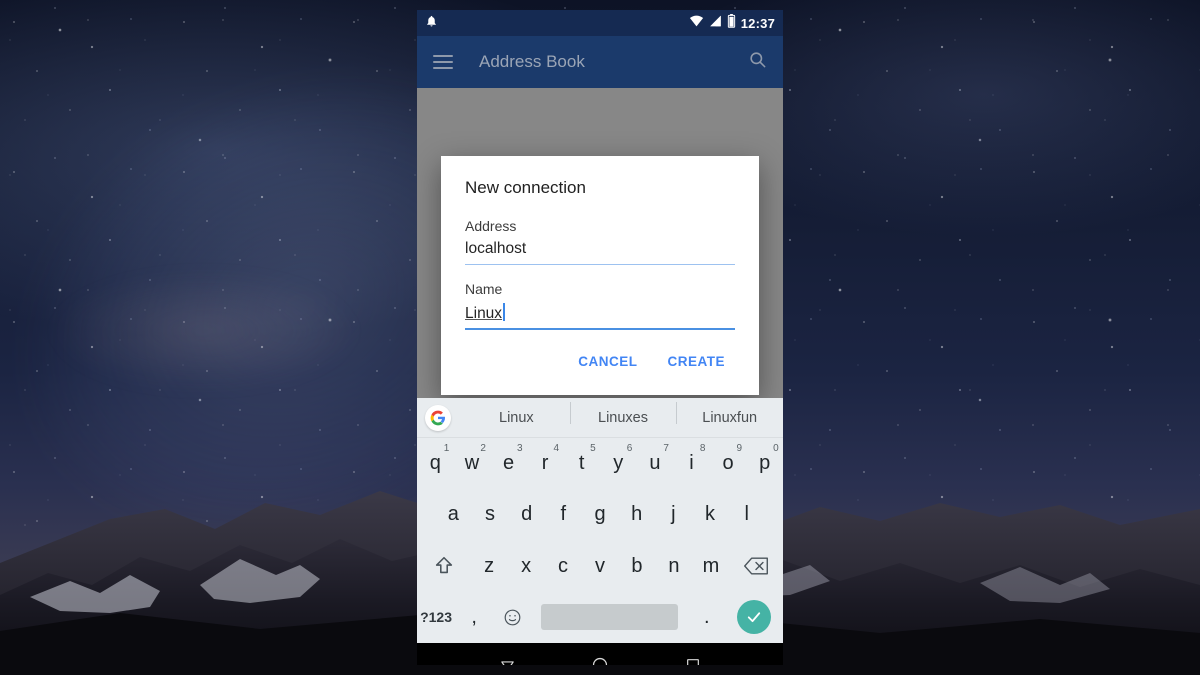 Image resolution: width=1200 pixels, height=675 pixels. I want to click on status-bar-clock: 12:37, so click(757, 23).